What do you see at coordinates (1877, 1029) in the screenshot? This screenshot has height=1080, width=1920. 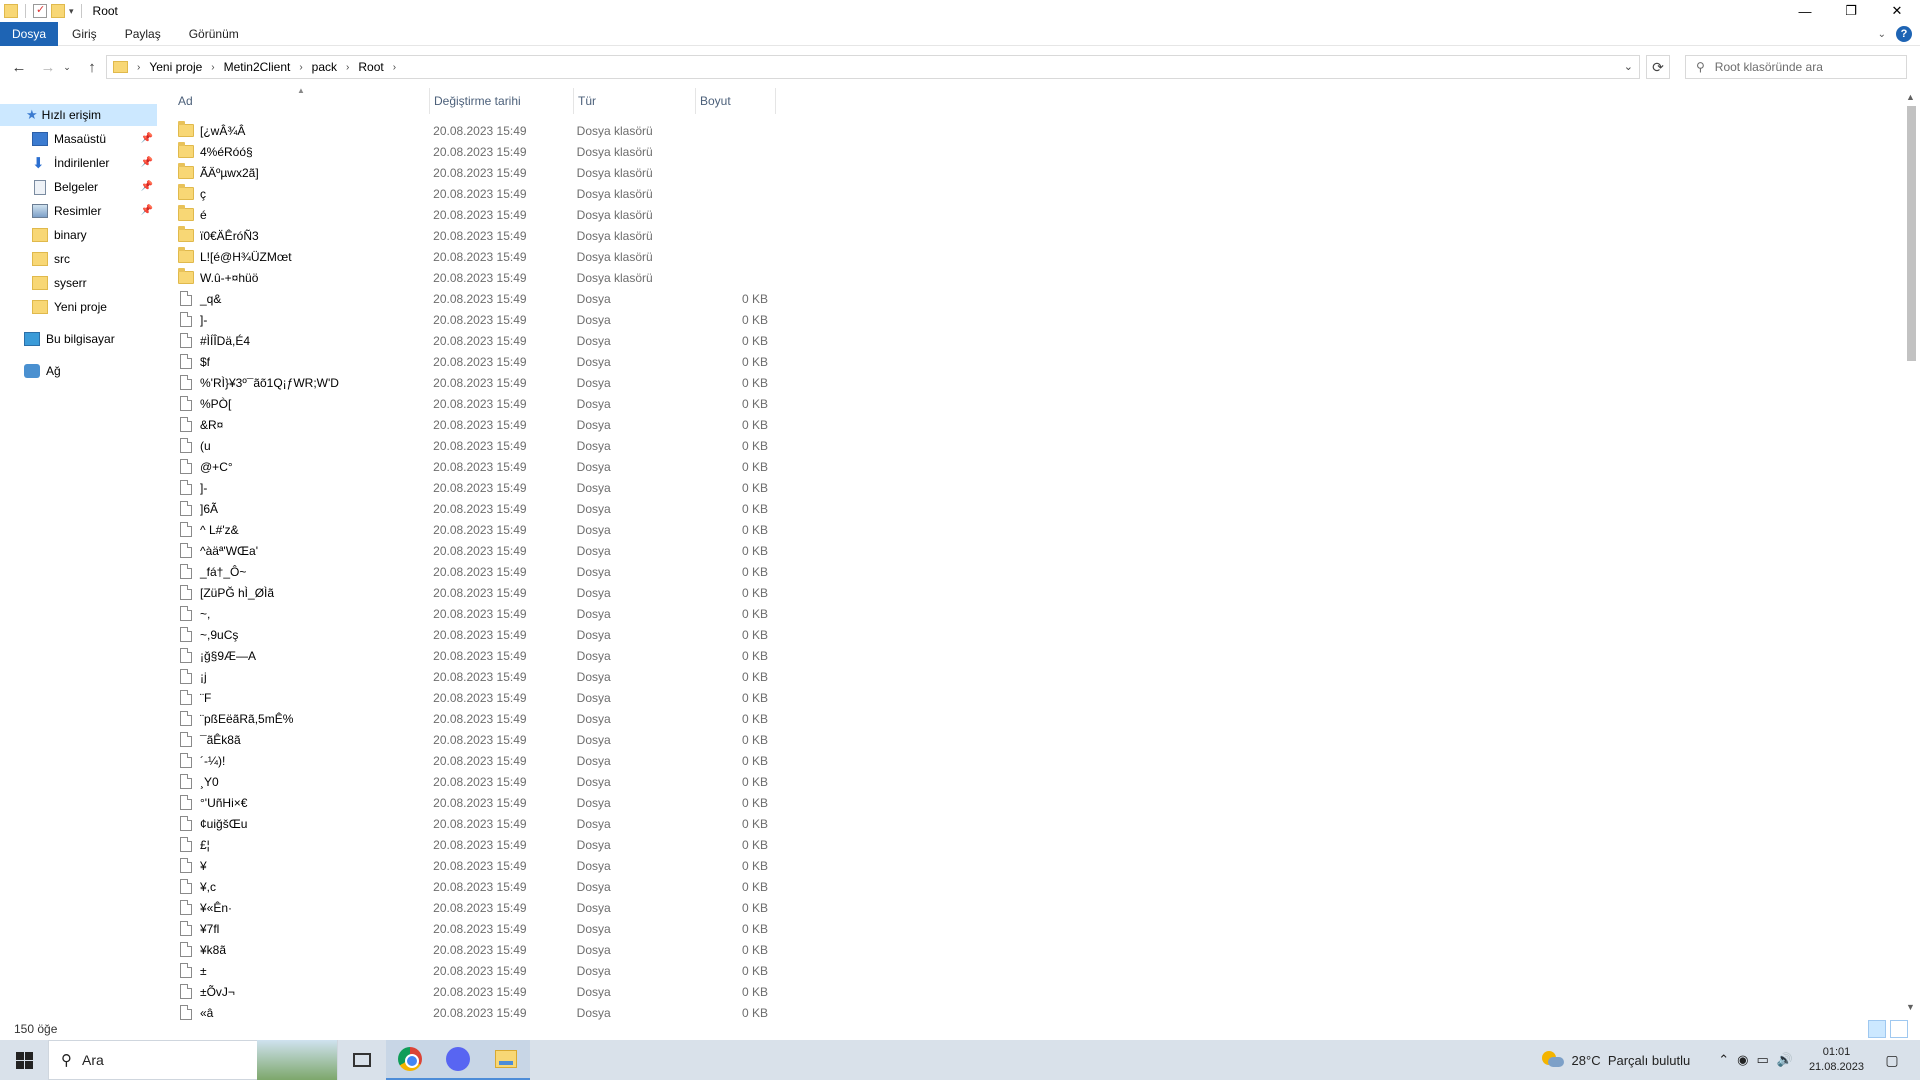 I see `details-view-button` at bounding box center [1877, 1029].